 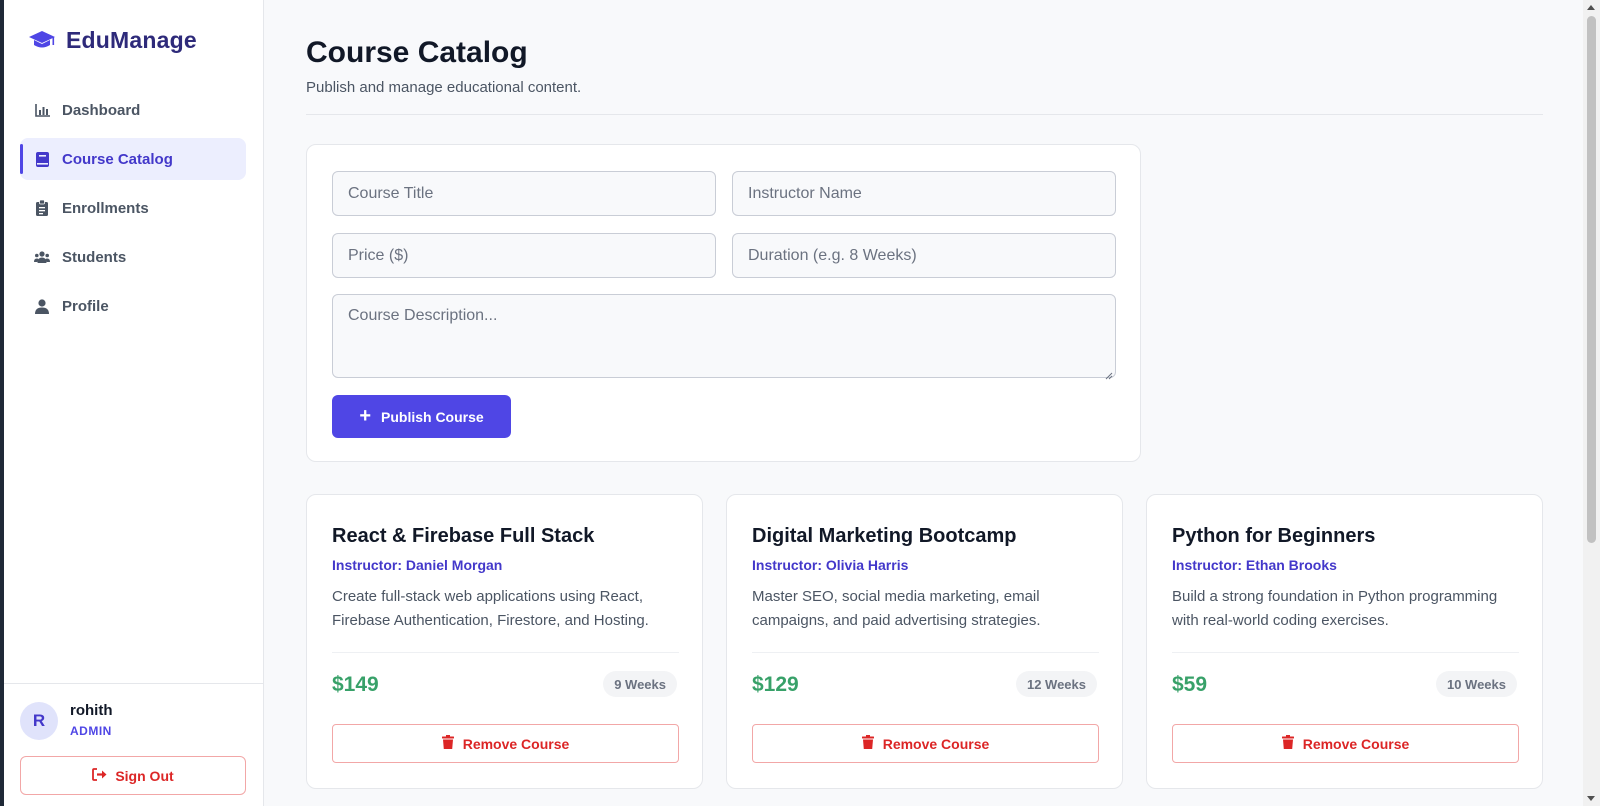 I want to click on resize-handle-icon, so click(x=1109, y=373).